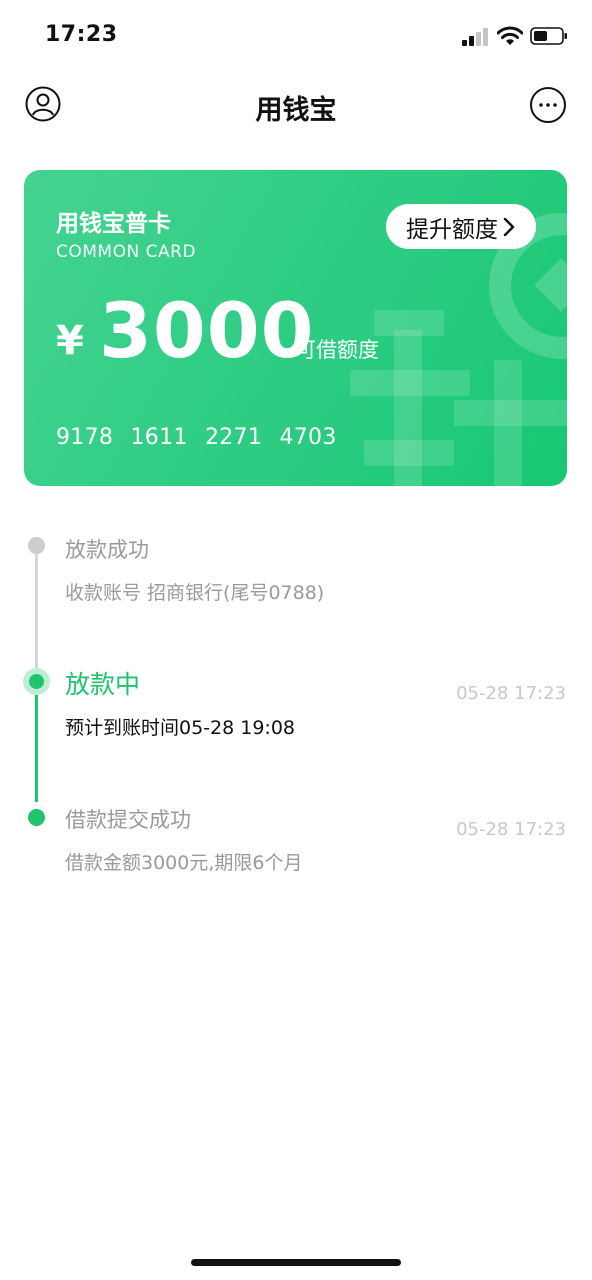  Describe the element at coordinates (452, 229) in the screenshot. I see `raise-limit-label: 提升额度` at that location.